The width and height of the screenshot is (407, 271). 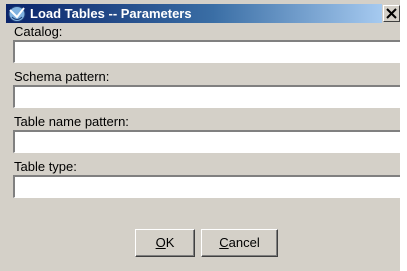 What do you see at coordinates (244, 242) in the screenshot?
I see `cancel-label-rest: ancel` at bounding box center [244, 242].